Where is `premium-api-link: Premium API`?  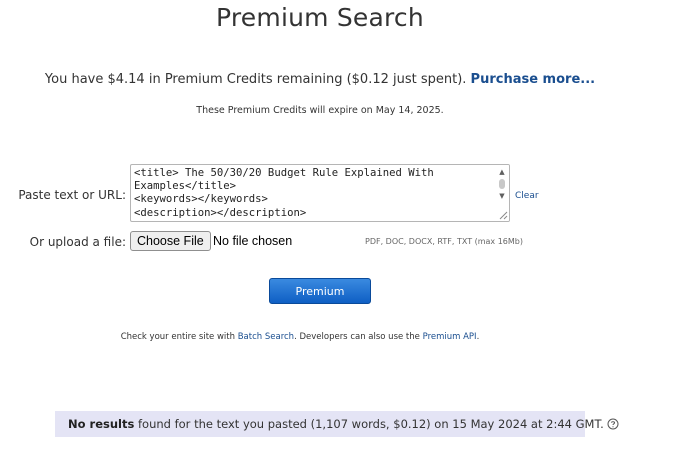
premium-api-link: Premium API is located at coordinates (450, 337).